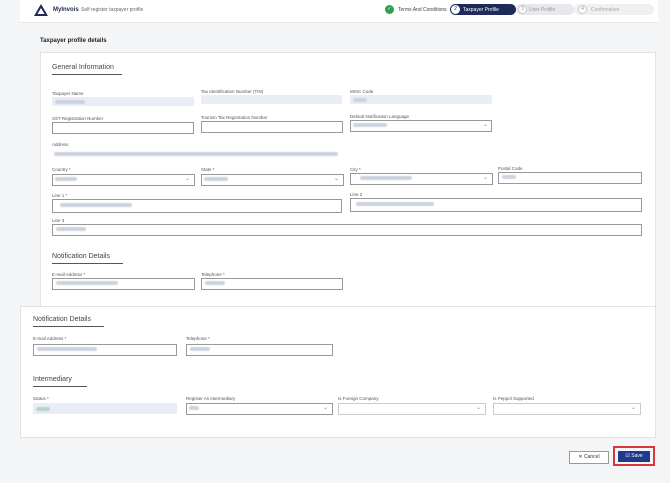 The image size is (670, 483). What do you see at coordinates (542, 10) in the screenshot?
I see `step-user-profile-label: User Profile` at bounding box center [542, 10].